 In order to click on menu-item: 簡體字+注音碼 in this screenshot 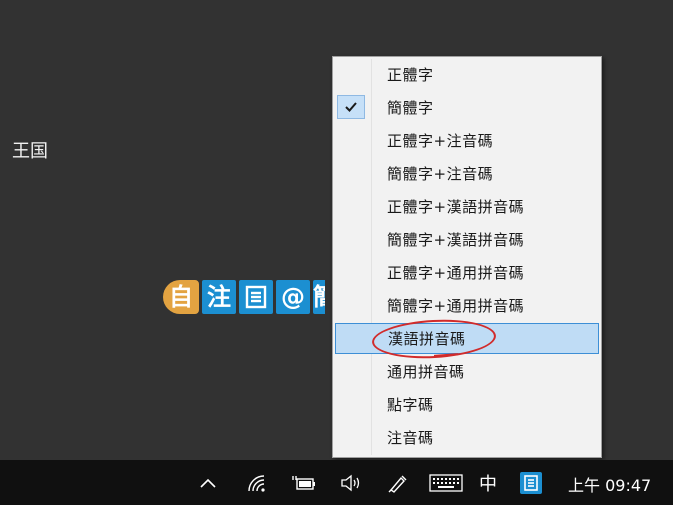, I will do `click(467, 173)`.